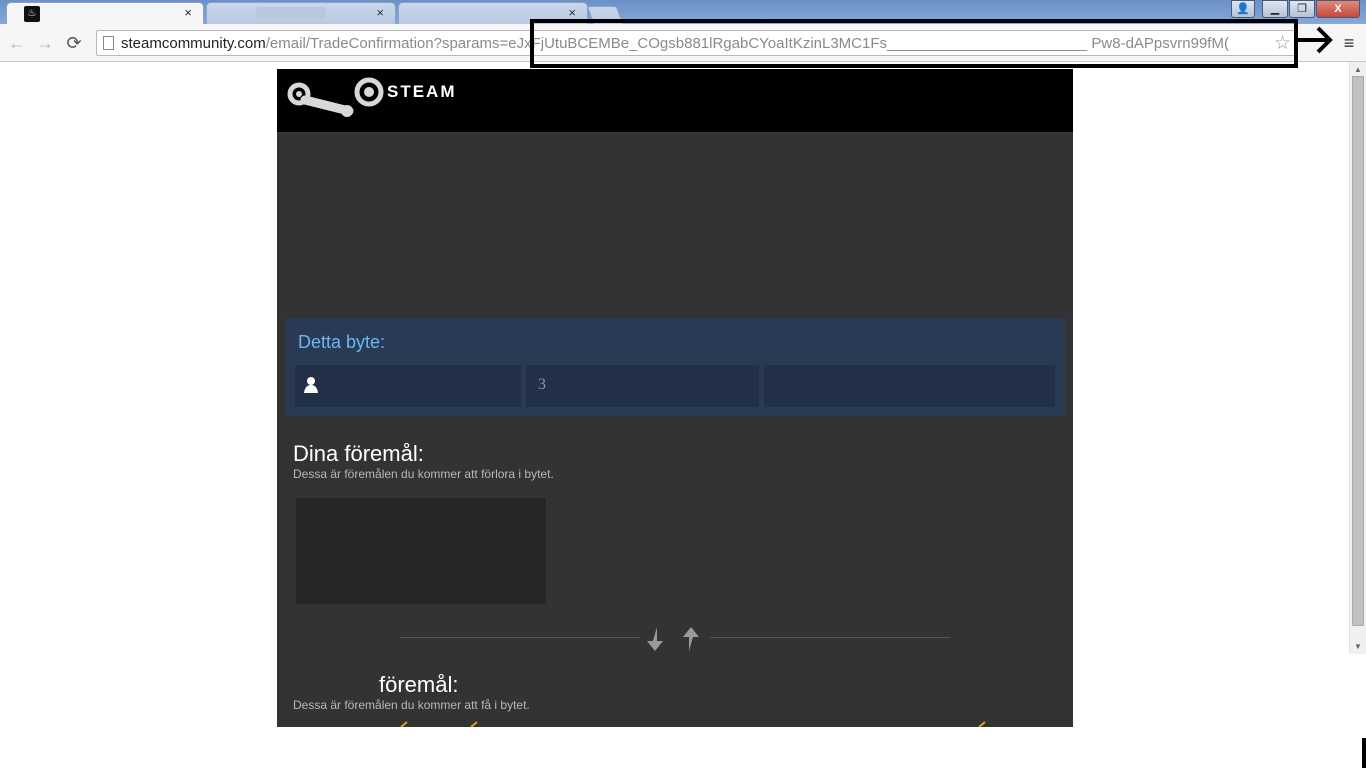 The width and height of the screenshot is (1366, 768). Describe the element at coordinates (422, 91) in the screenshot. I see `steam-wordmark: STEAM` at that location.